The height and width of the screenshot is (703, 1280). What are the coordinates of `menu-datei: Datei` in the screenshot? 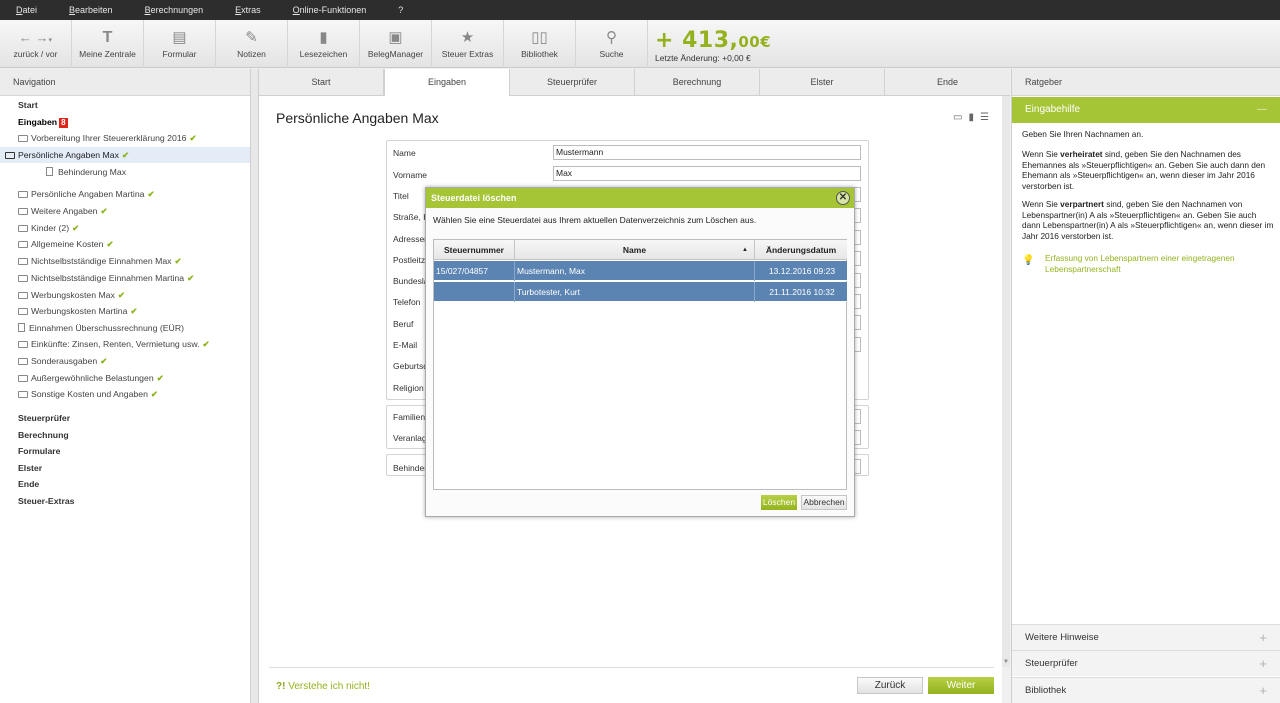 It's located at (26, 10).